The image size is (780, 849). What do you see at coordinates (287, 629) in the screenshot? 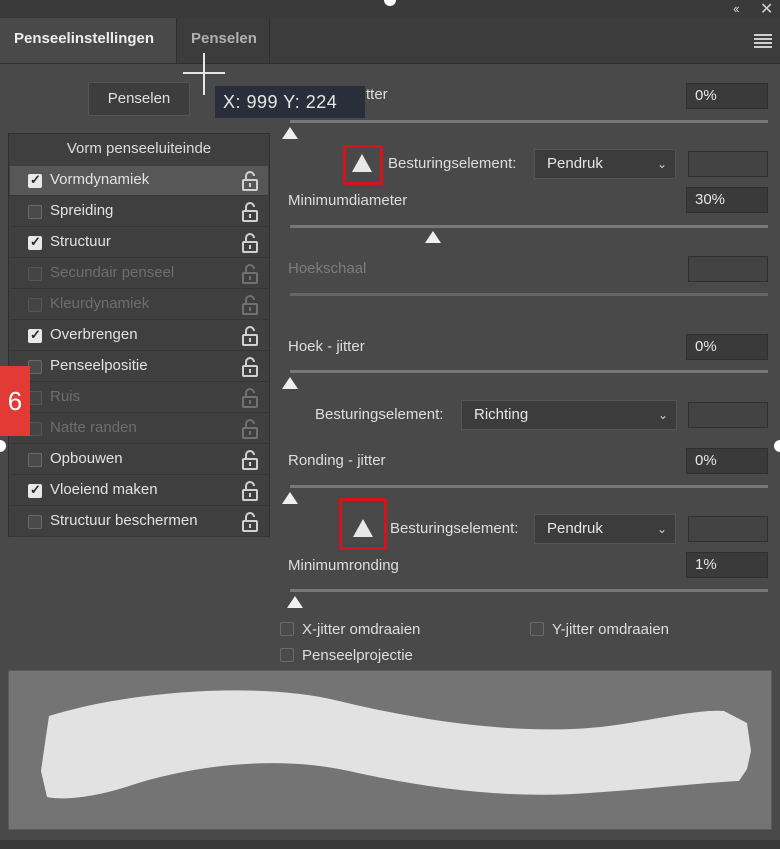
I see `flip-x-checkbox` at bounding box center [287, 629].